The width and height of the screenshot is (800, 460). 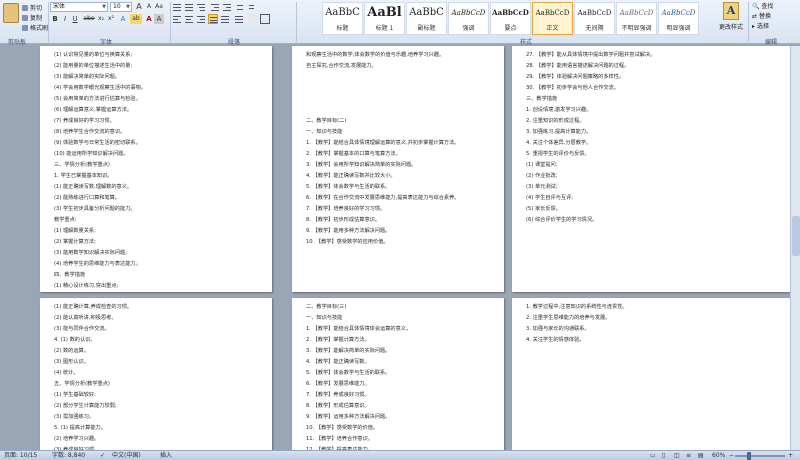 I want to click on text-line: 1. 【教学】能结合具体情境理解运算的意义,并初步掌握计算方法。, so click(x=398, y=143).